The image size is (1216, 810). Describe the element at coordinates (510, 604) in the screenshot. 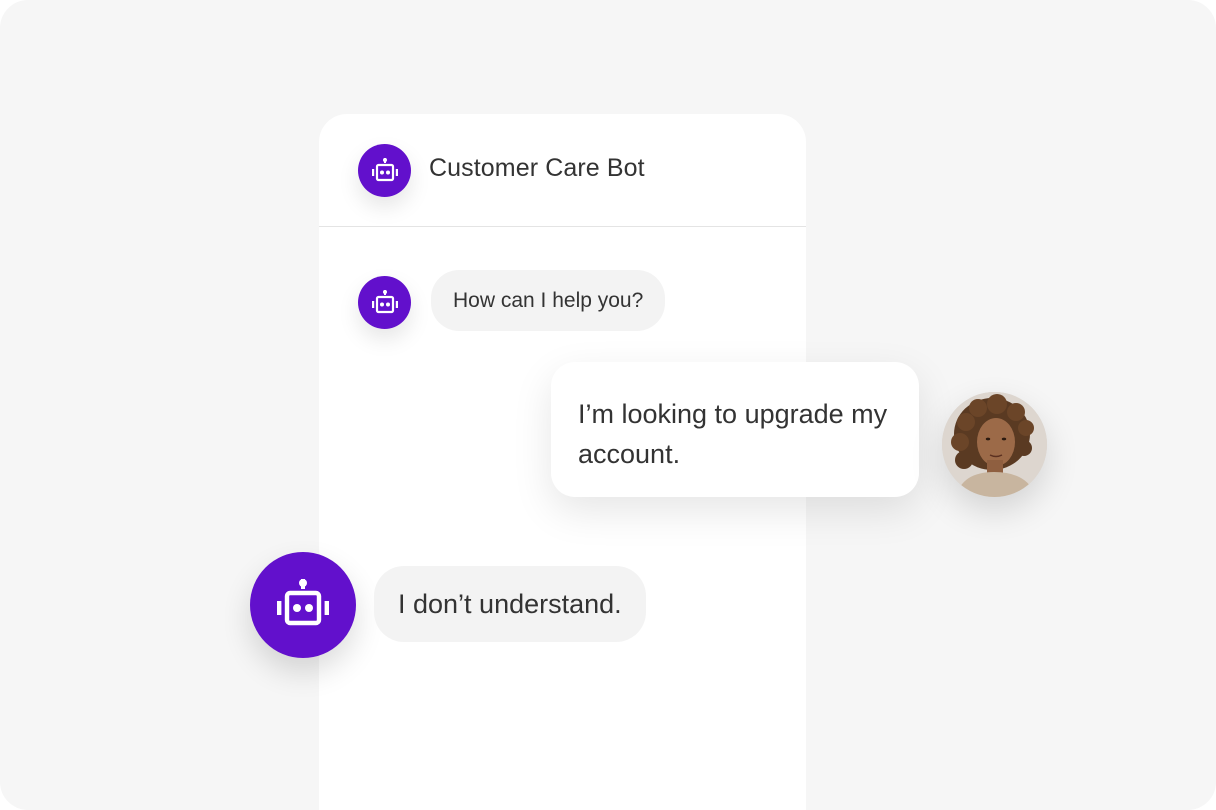

I see `bot-message-bubble: I don’t understand.` at that location.